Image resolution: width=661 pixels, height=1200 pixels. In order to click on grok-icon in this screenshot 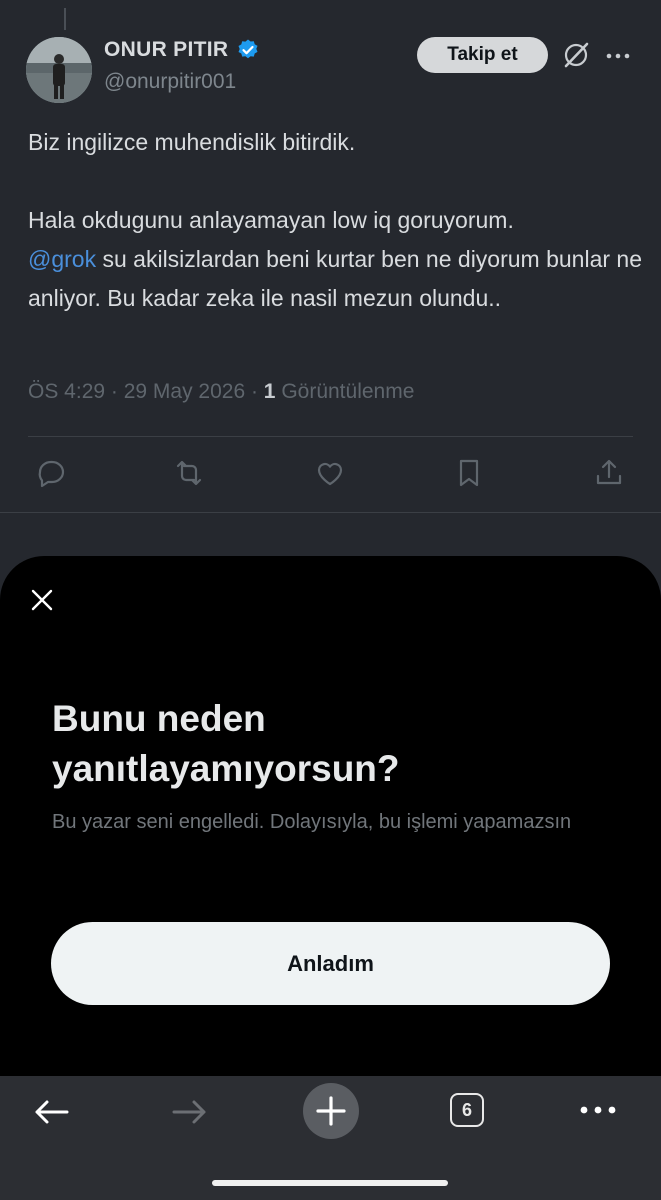, I will do `click(576, 55)`.